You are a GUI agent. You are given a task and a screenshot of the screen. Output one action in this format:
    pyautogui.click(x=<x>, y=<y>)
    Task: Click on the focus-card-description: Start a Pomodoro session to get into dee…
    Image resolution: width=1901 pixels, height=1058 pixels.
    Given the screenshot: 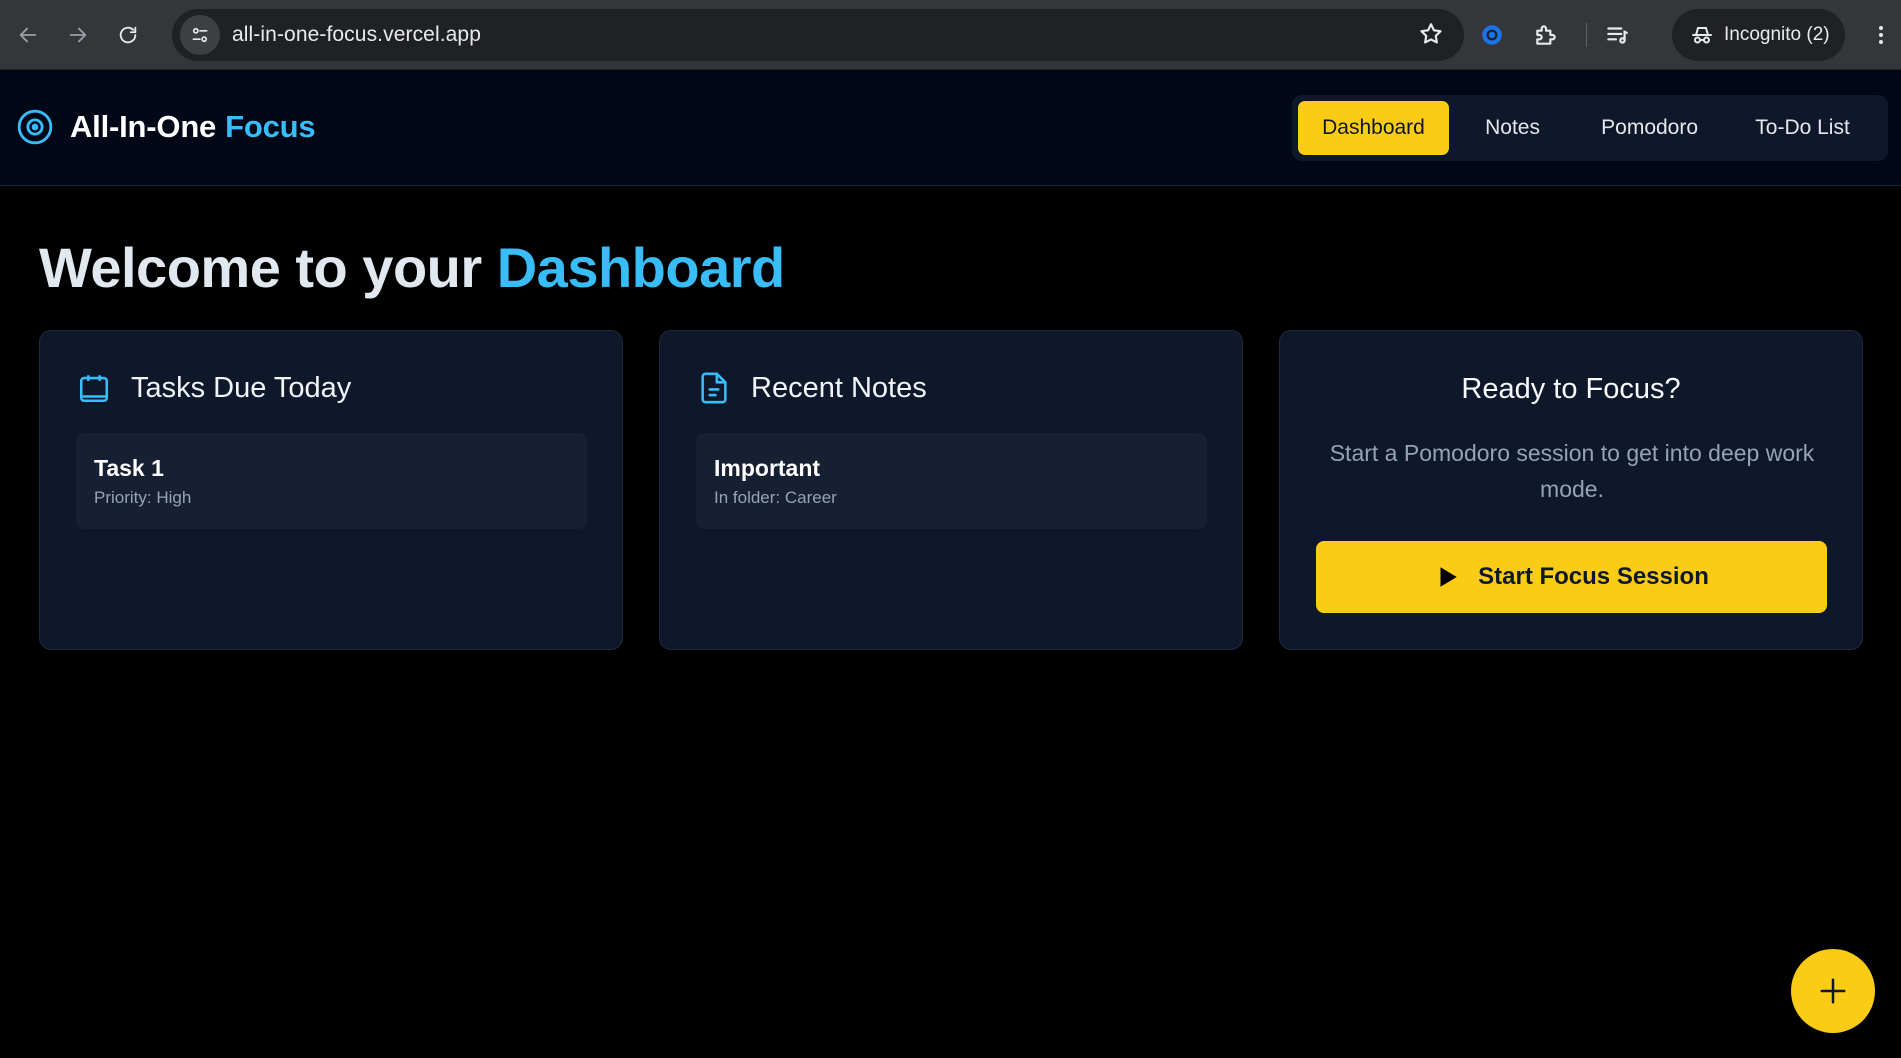 What is the action you would take?
    pyautogui.click(x=1572, y=471)
    